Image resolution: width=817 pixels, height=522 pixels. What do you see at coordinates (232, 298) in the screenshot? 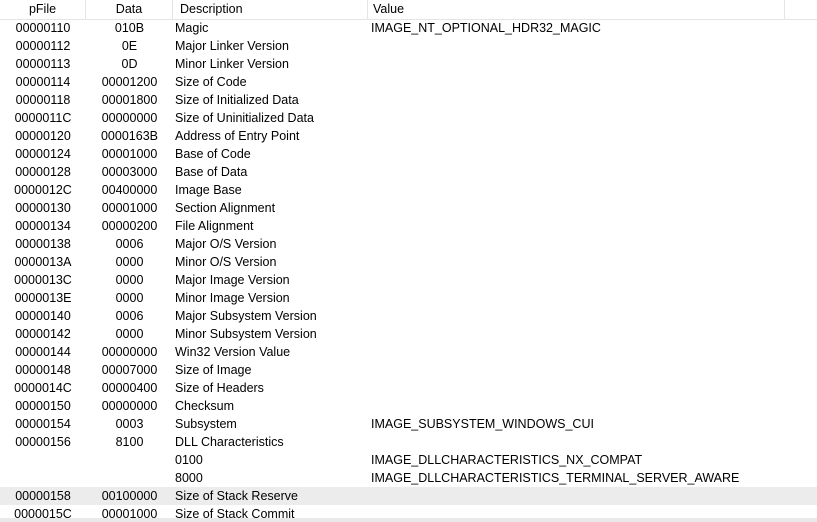
I see `description-cell: Minor Image Version` at bounding box center [232, 298].